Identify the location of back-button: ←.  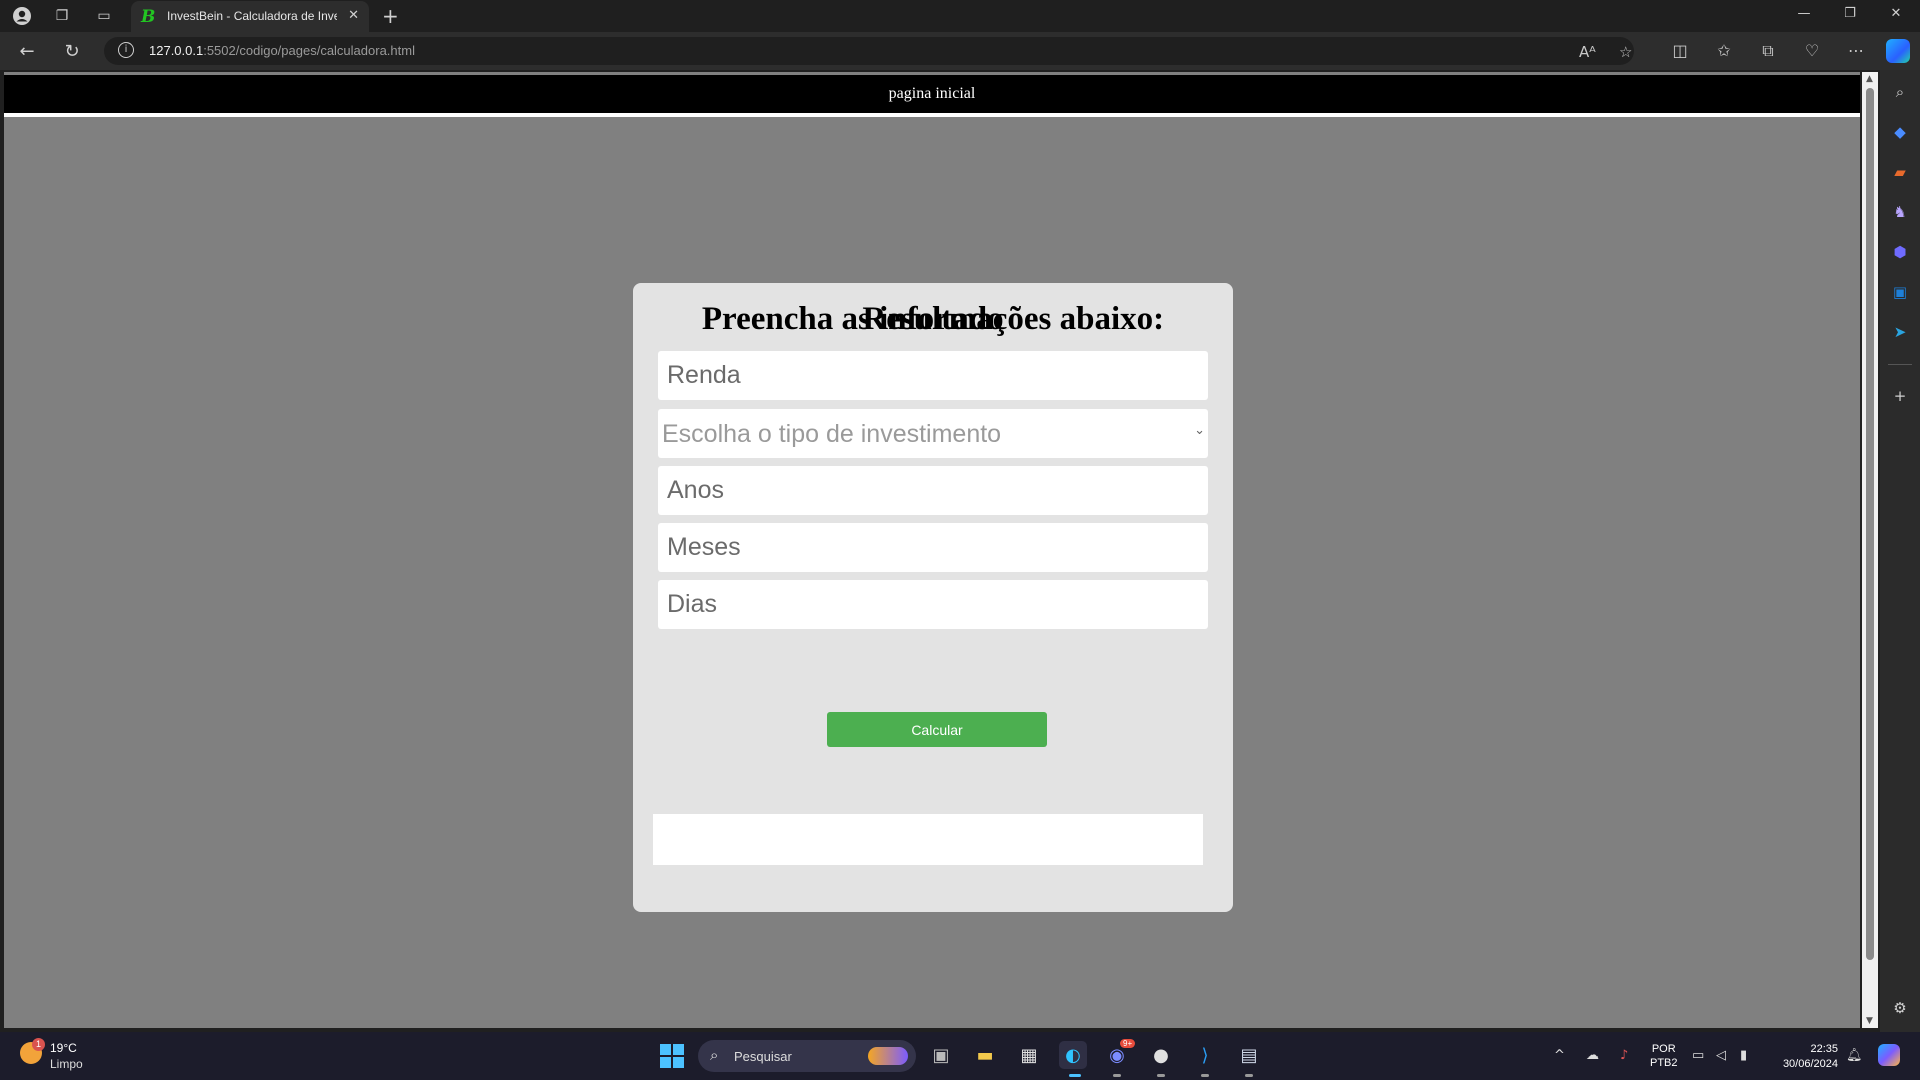
(27, 51).